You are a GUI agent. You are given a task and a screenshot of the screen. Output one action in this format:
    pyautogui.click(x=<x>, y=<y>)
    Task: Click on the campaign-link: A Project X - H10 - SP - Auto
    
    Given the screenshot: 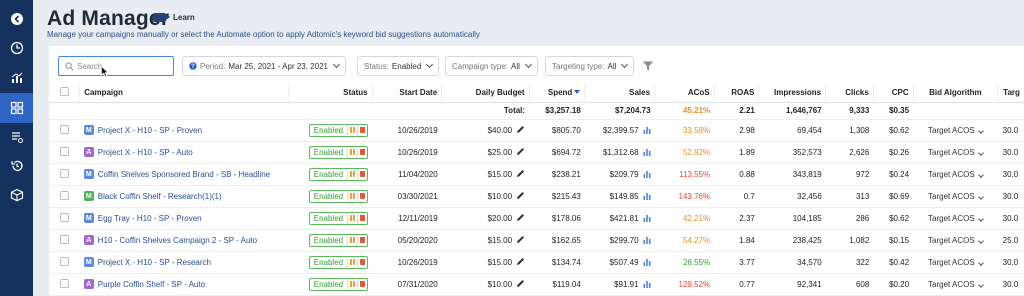 What is the action you would take?
    pyautogui.click(x=184, y=152)
    